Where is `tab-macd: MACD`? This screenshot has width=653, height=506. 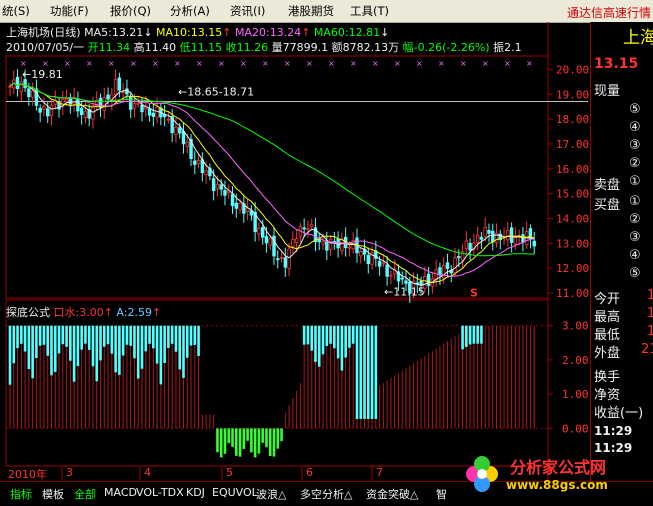 tab-macd: MACD is located at coordinates (120, 492).